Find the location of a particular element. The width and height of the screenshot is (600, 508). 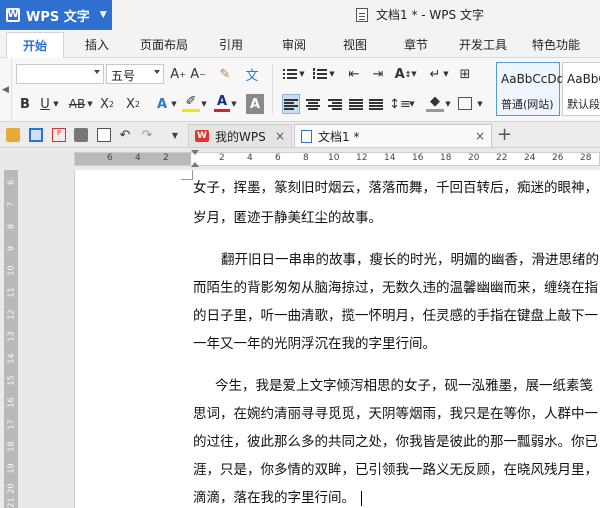

tab-my-wps: W 我的WPS × is located at coordinates (240, 135).